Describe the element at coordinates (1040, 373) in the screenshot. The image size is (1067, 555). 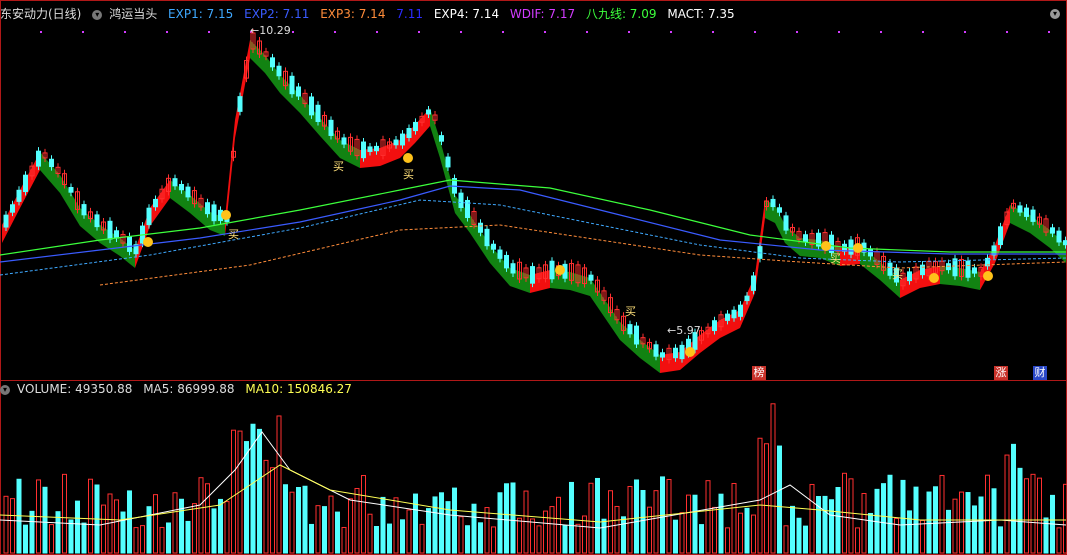
I see `event-tag-cai: 财` at that location.